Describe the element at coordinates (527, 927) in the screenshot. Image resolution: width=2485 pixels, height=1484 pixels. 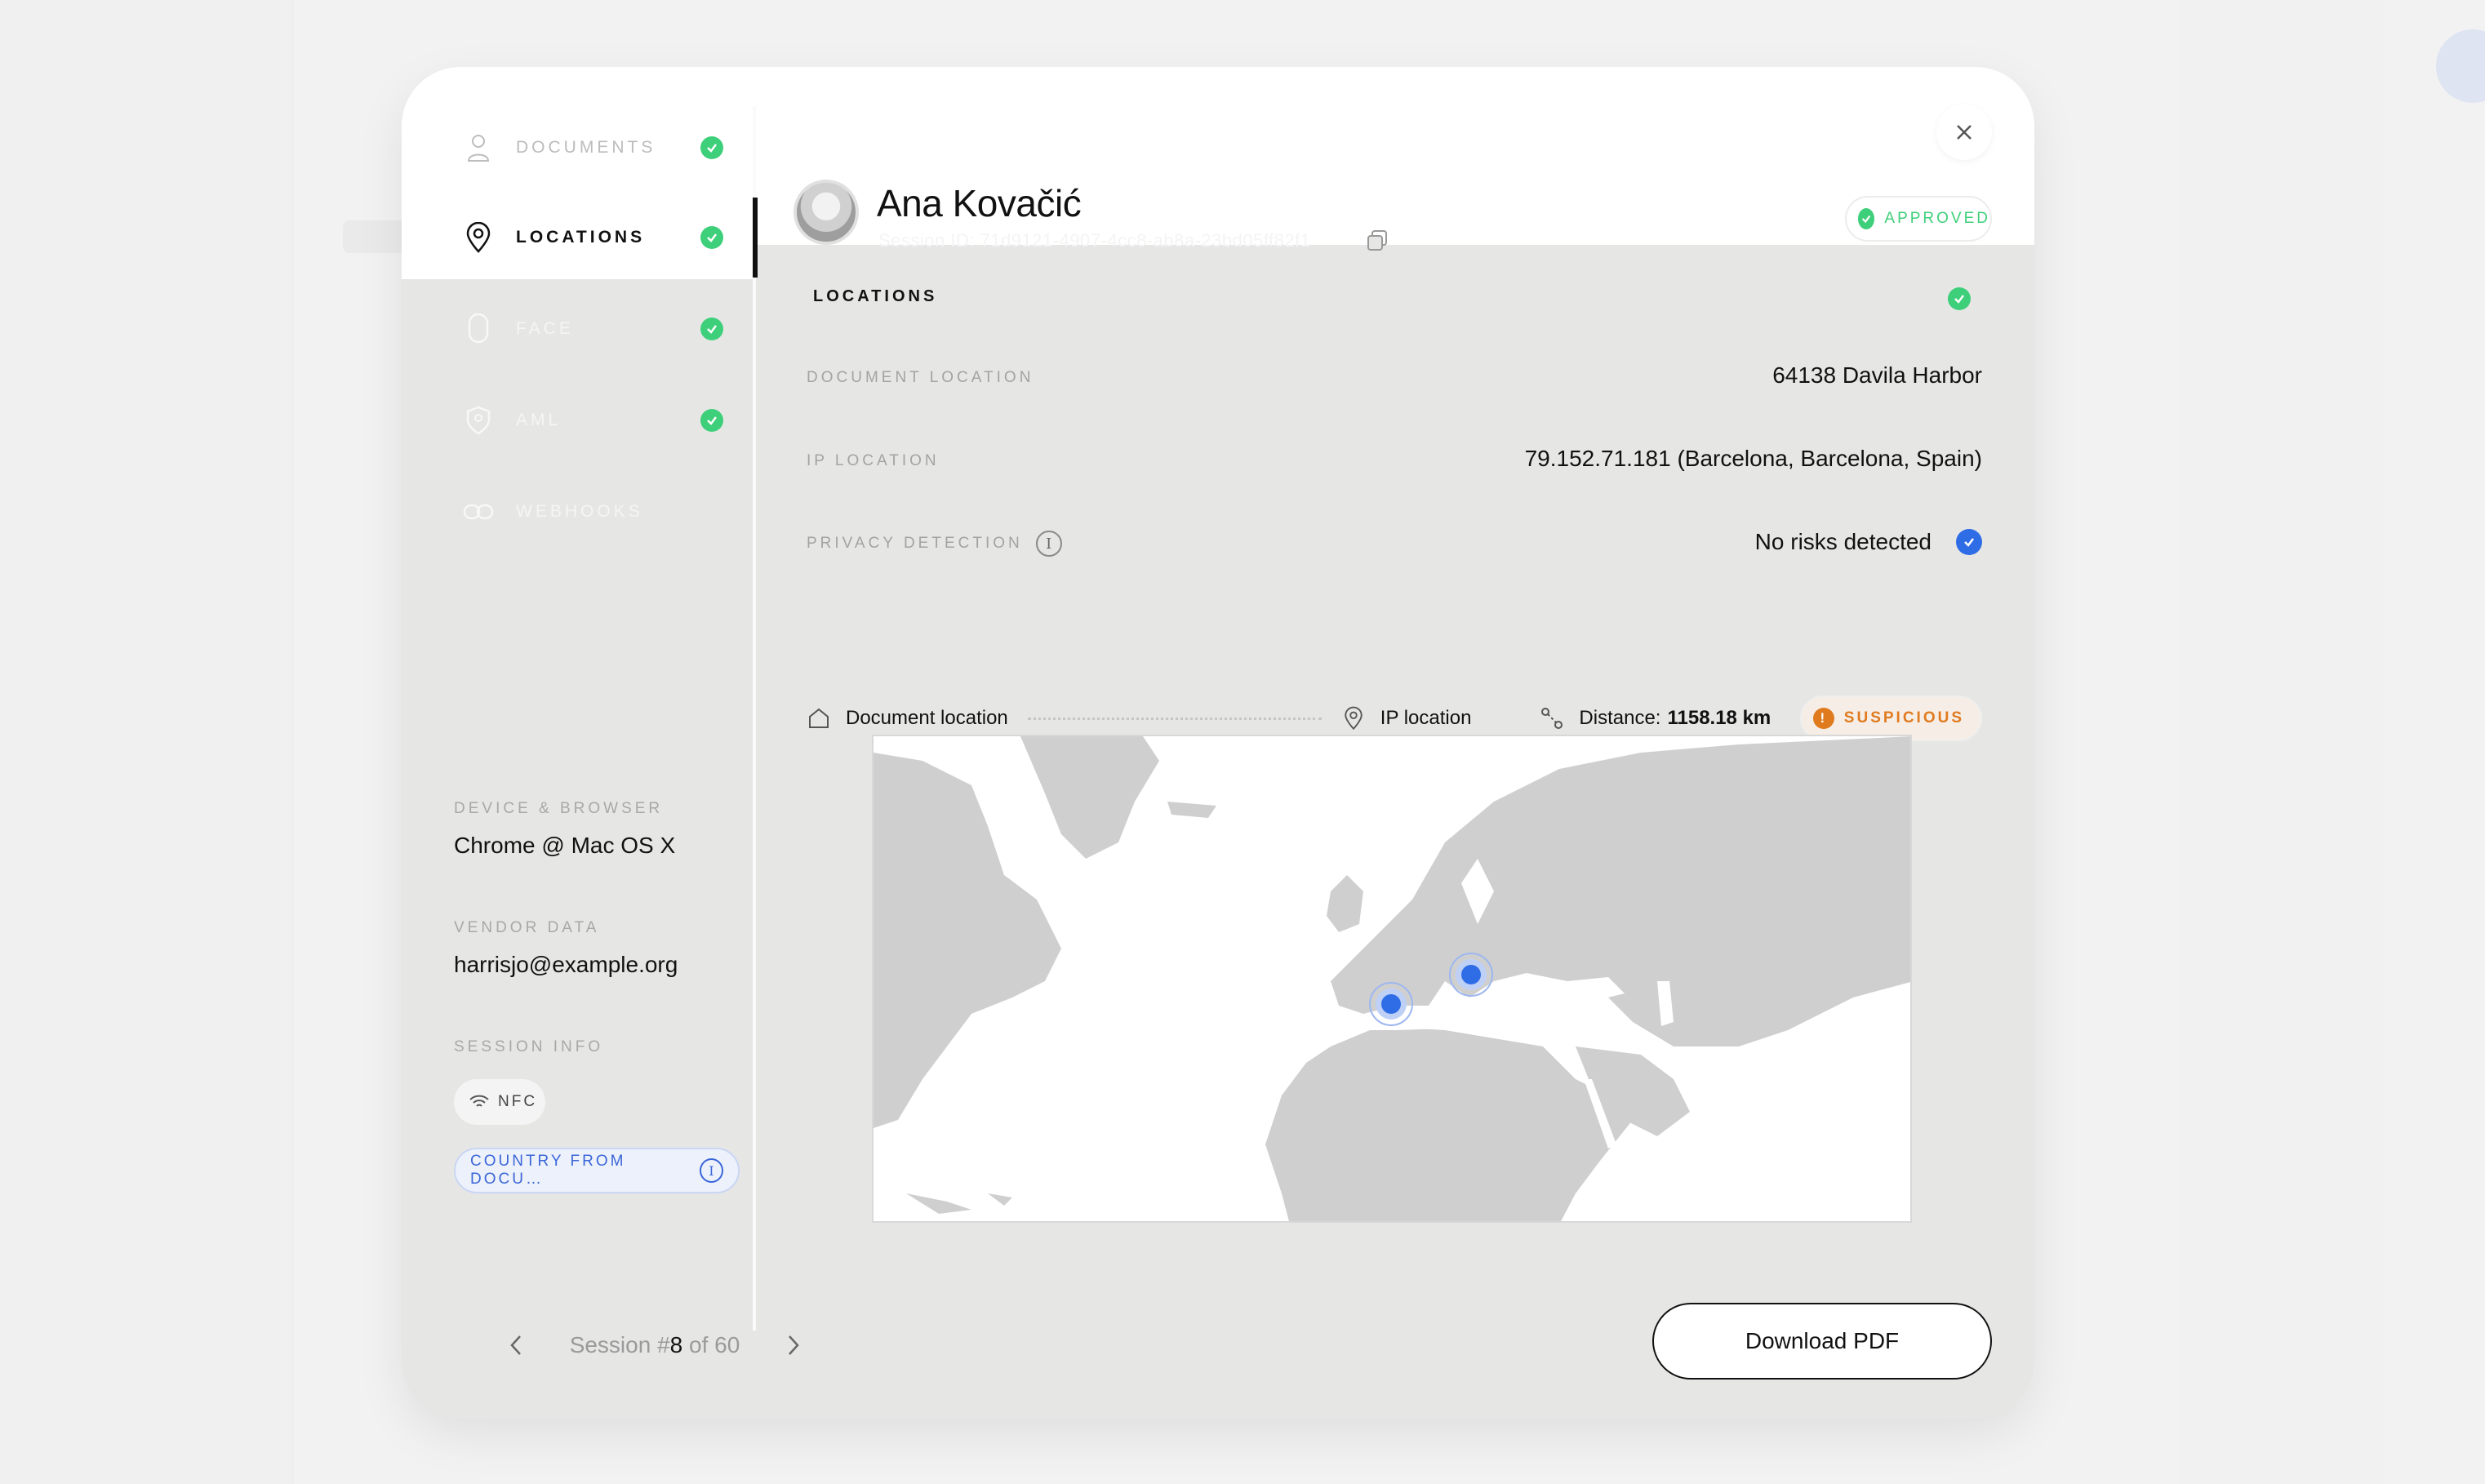
I see `vendor-data-label: Vendor Data` at that location.